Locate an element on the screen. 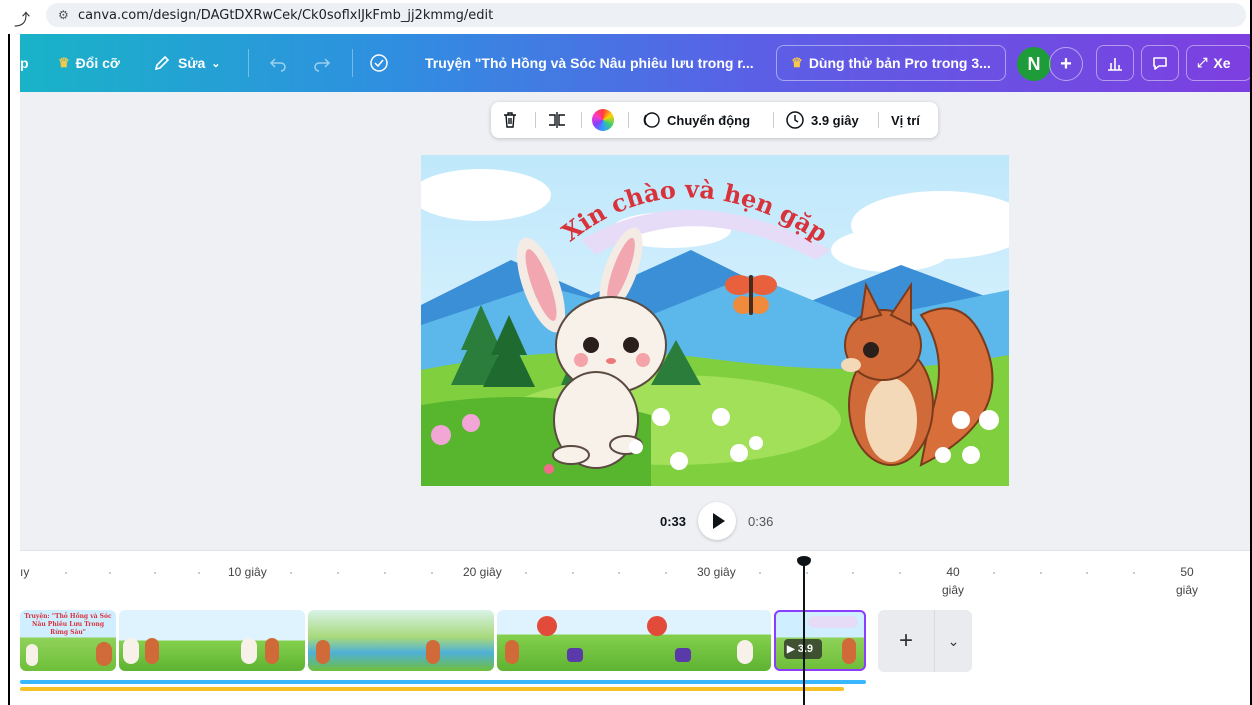  site-settings-icon: ⚙ is located at coordinates (68, 15).